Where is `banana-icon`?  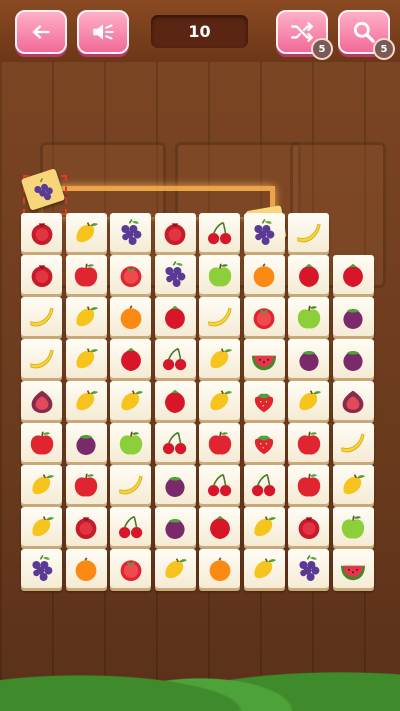 banana-icon is located at coordinates (308, 232).